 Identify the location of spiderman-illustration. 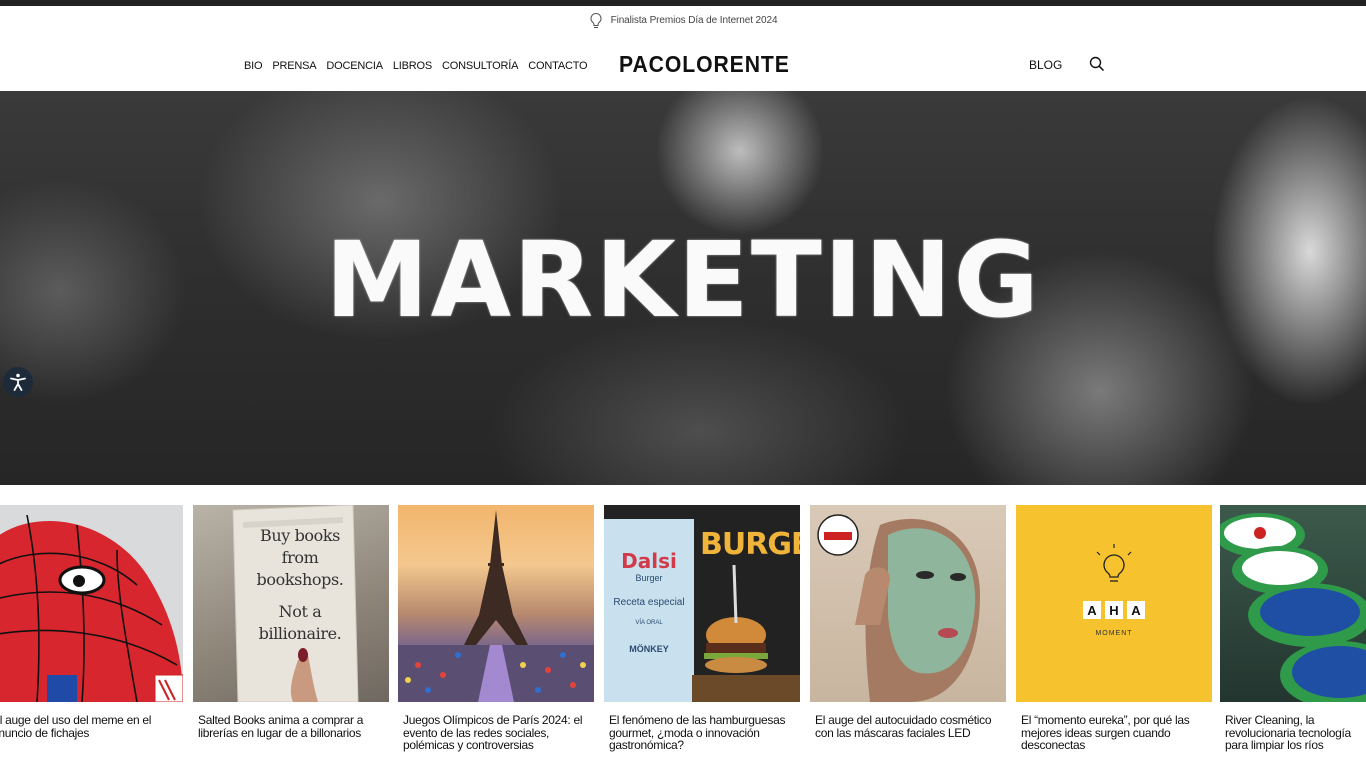
(91, 608).